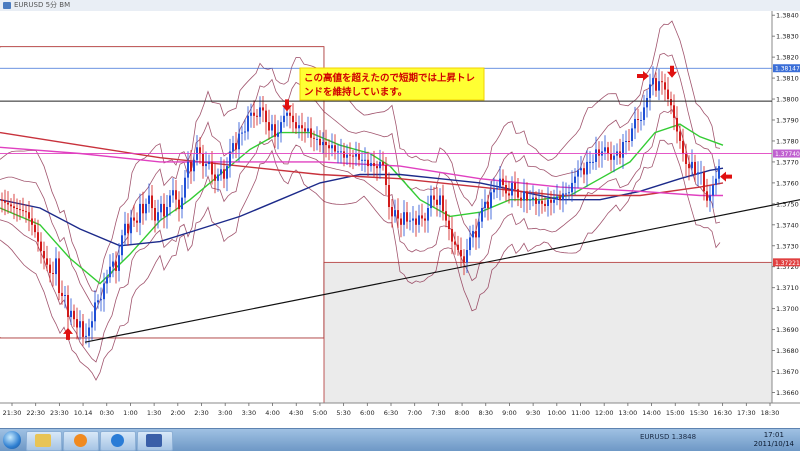 The height and width of the screenshot is (451, 800). I want to click on time-tick-label: 18:30, so click(770, 413).